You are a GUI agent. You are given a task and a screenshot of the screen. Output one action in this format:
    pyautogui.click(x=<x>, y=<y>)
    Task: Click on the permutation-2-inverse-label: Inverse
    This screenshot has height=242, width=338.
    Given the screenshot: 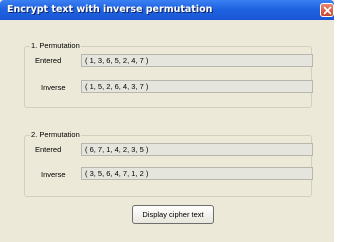 What is the action you would take?
    pyautogui.click(x=53, y=174)
    